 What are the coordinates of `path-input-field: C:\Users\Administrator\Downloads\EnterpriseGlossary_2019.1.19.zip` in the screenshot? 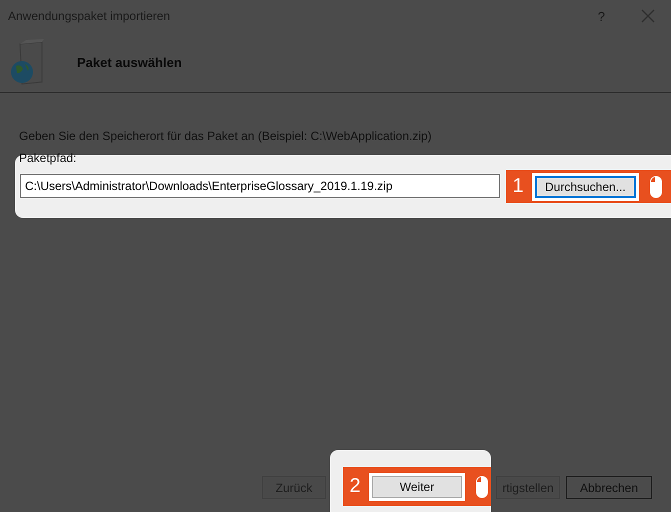 It's located at (260, 186).